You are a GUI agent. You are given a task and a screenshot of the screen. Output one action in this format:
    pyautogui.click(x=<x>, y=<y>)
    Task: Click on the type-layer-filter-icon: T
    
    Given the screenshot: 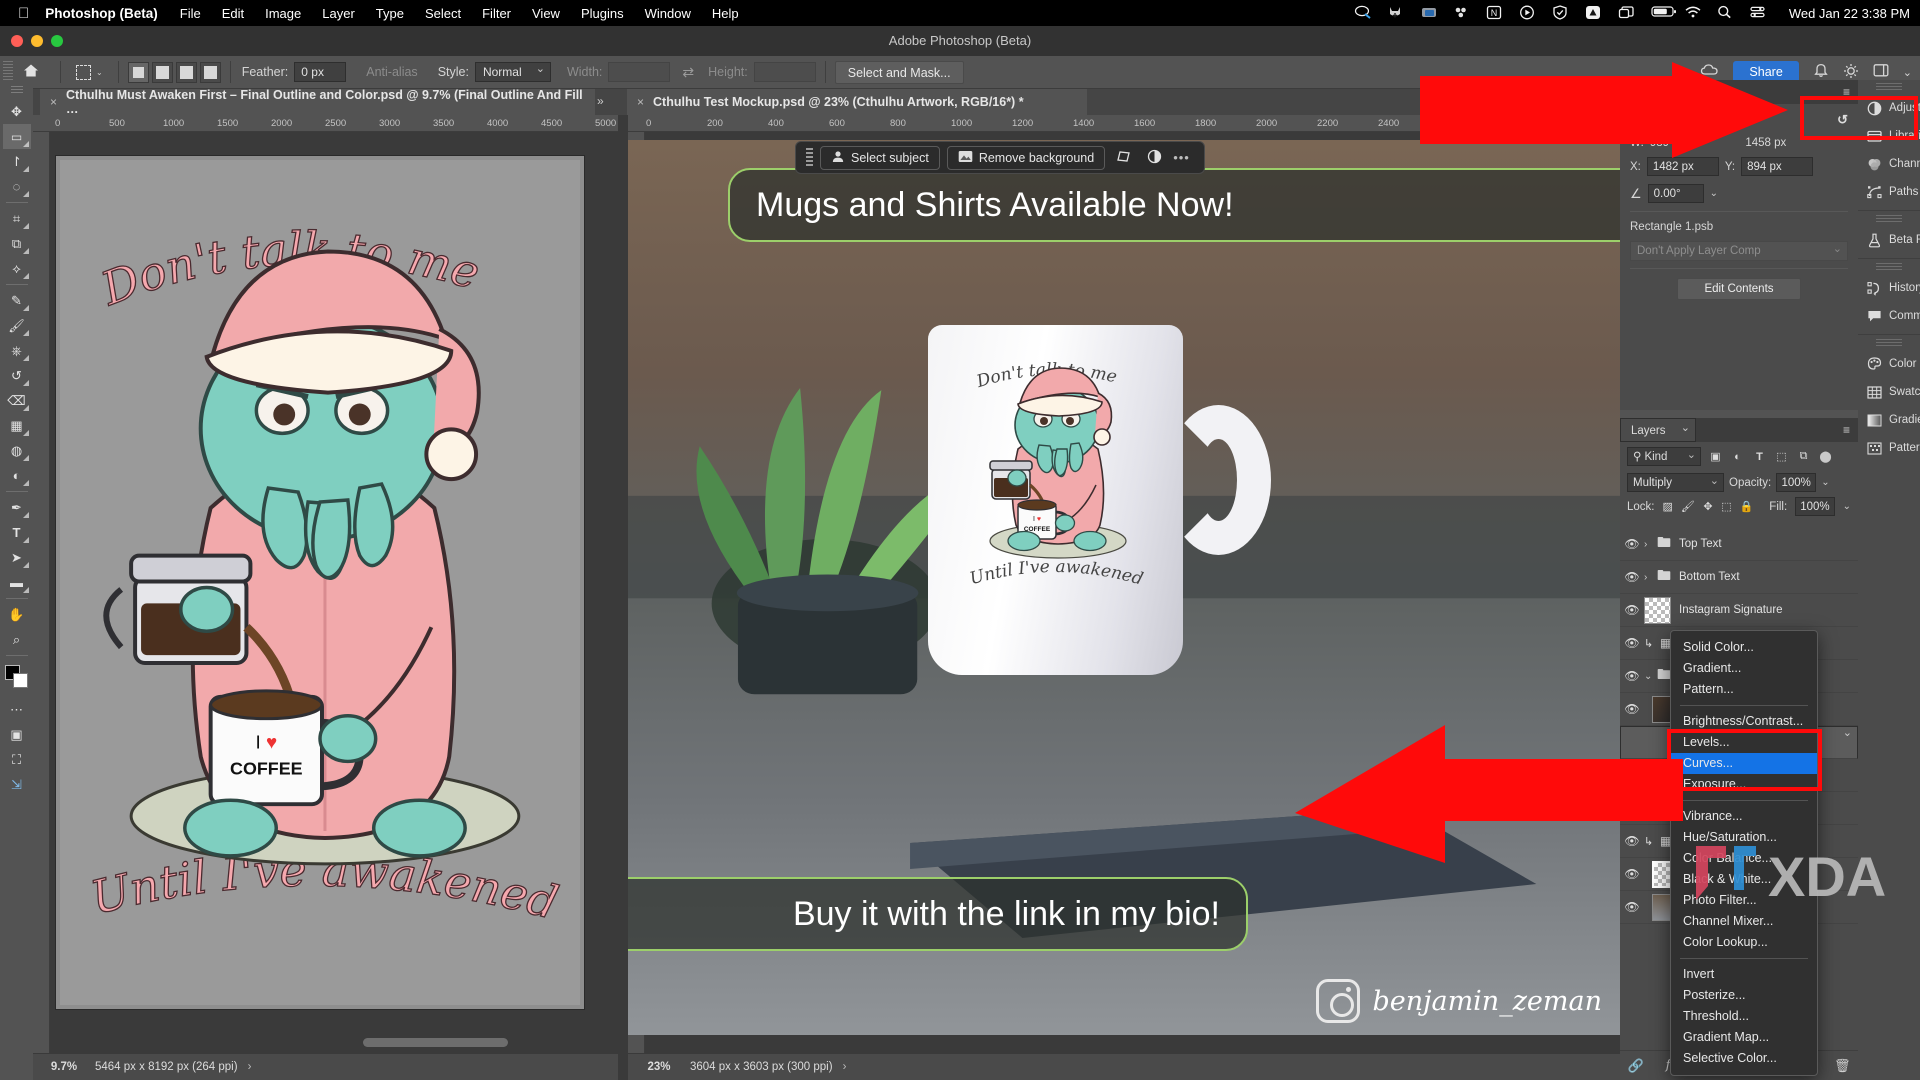 What is the action you would take?
    pyautogui.click(x=1759, y=456)
    